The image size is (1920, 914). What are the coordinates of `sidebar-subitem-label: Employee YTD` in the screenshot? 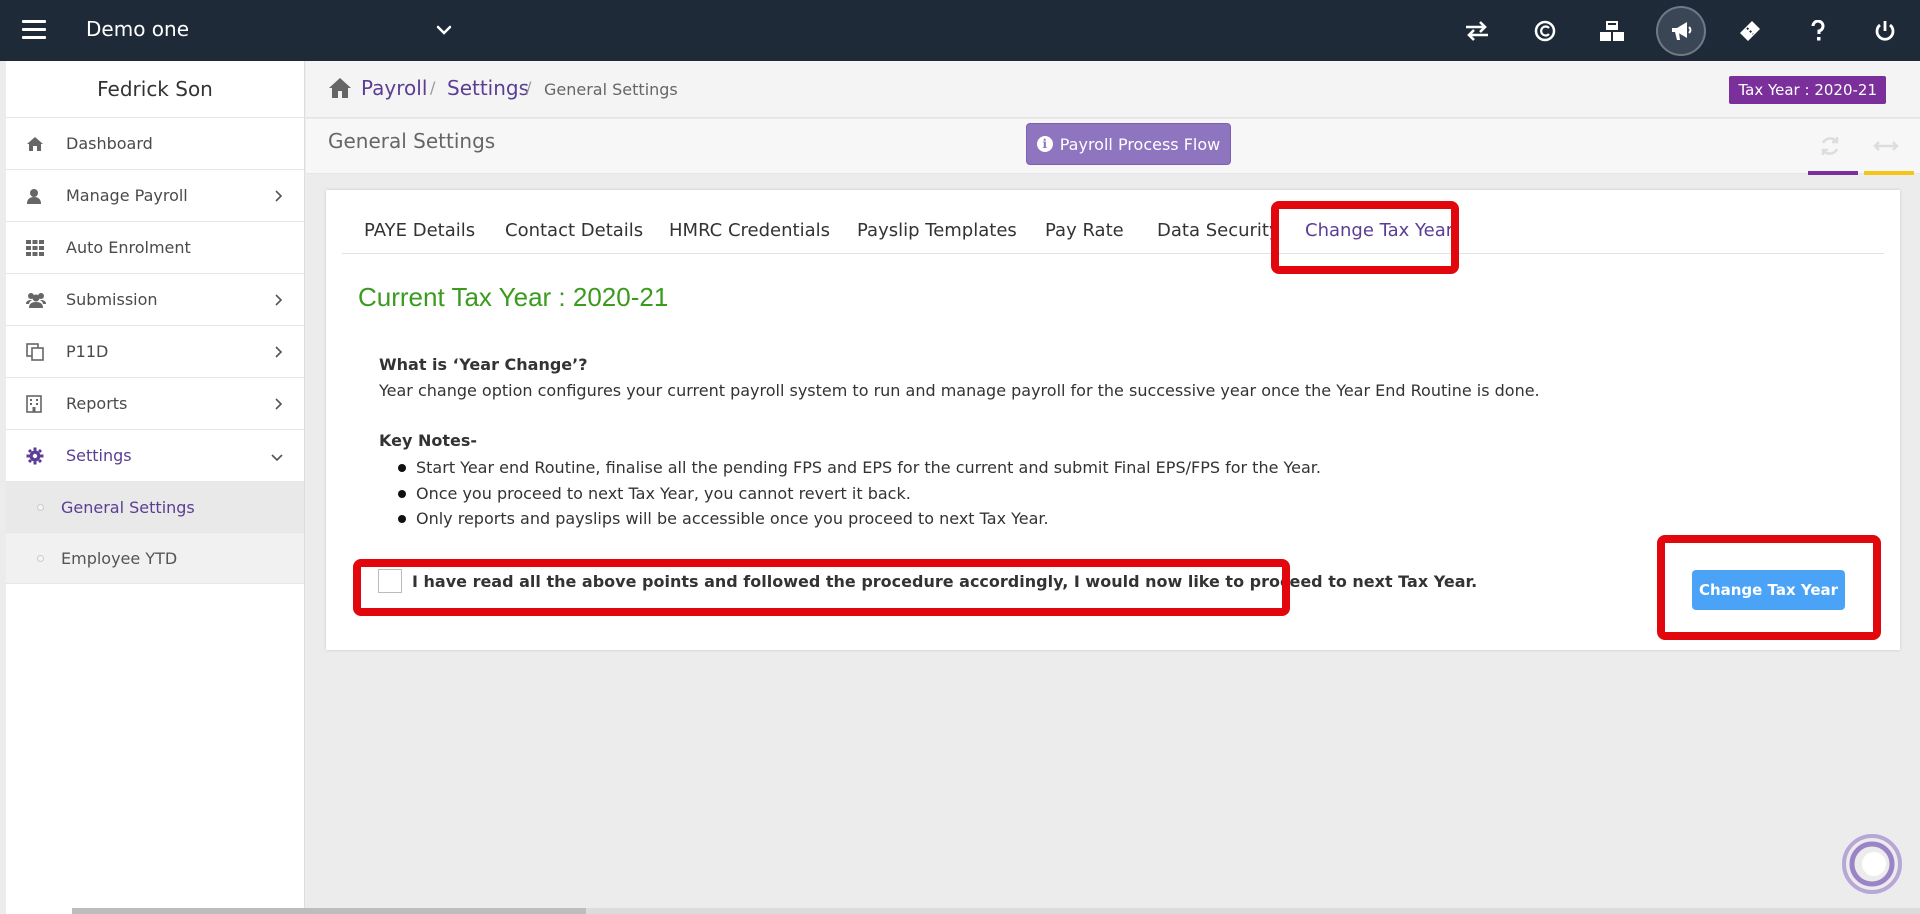 It's located at (119, 558).